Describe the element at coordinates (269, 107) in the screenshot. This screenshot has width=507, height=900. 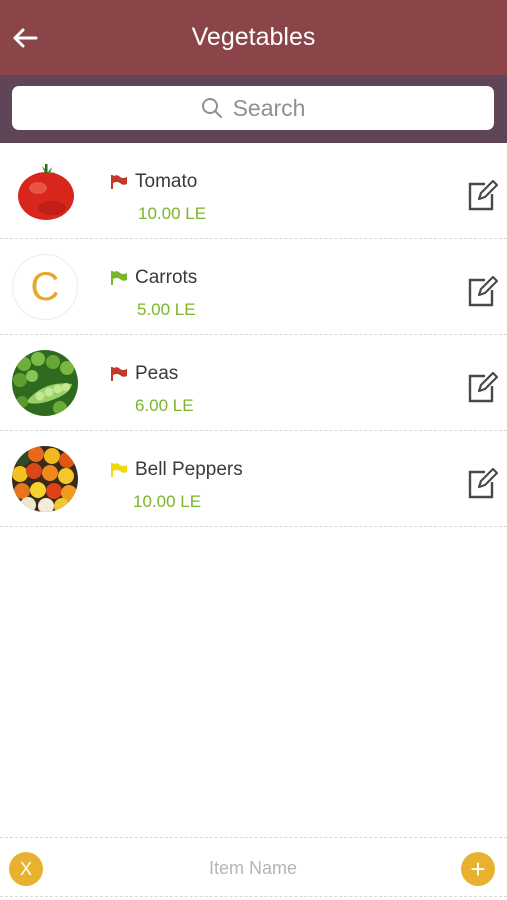
I see `search-placeholder: Search` at that location.